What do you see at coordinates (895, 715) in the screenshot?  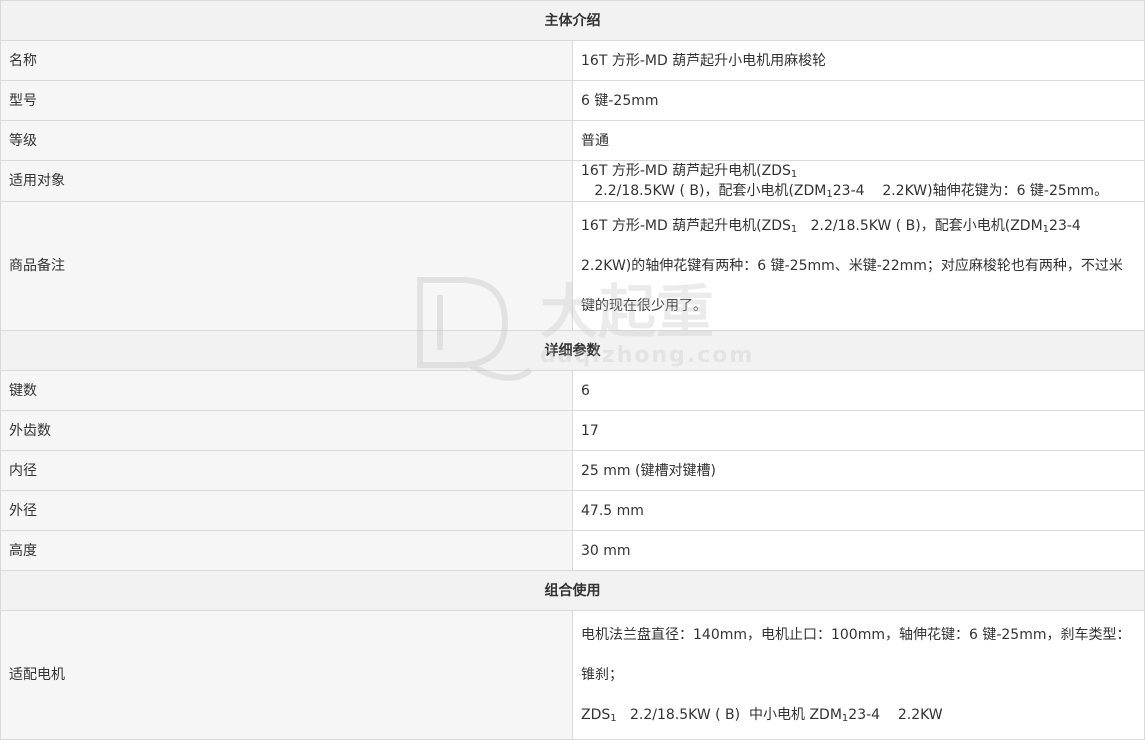 I see `motor-text-c: 23-4 2.2KW` at bounding box center [895, 715].